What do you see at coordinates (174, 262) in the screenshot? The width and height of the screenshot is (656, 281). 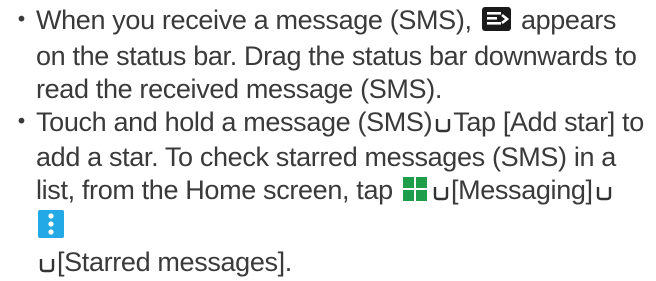 I see `item2-text-4: [Starred messages].` at bounding box center [174, 262].